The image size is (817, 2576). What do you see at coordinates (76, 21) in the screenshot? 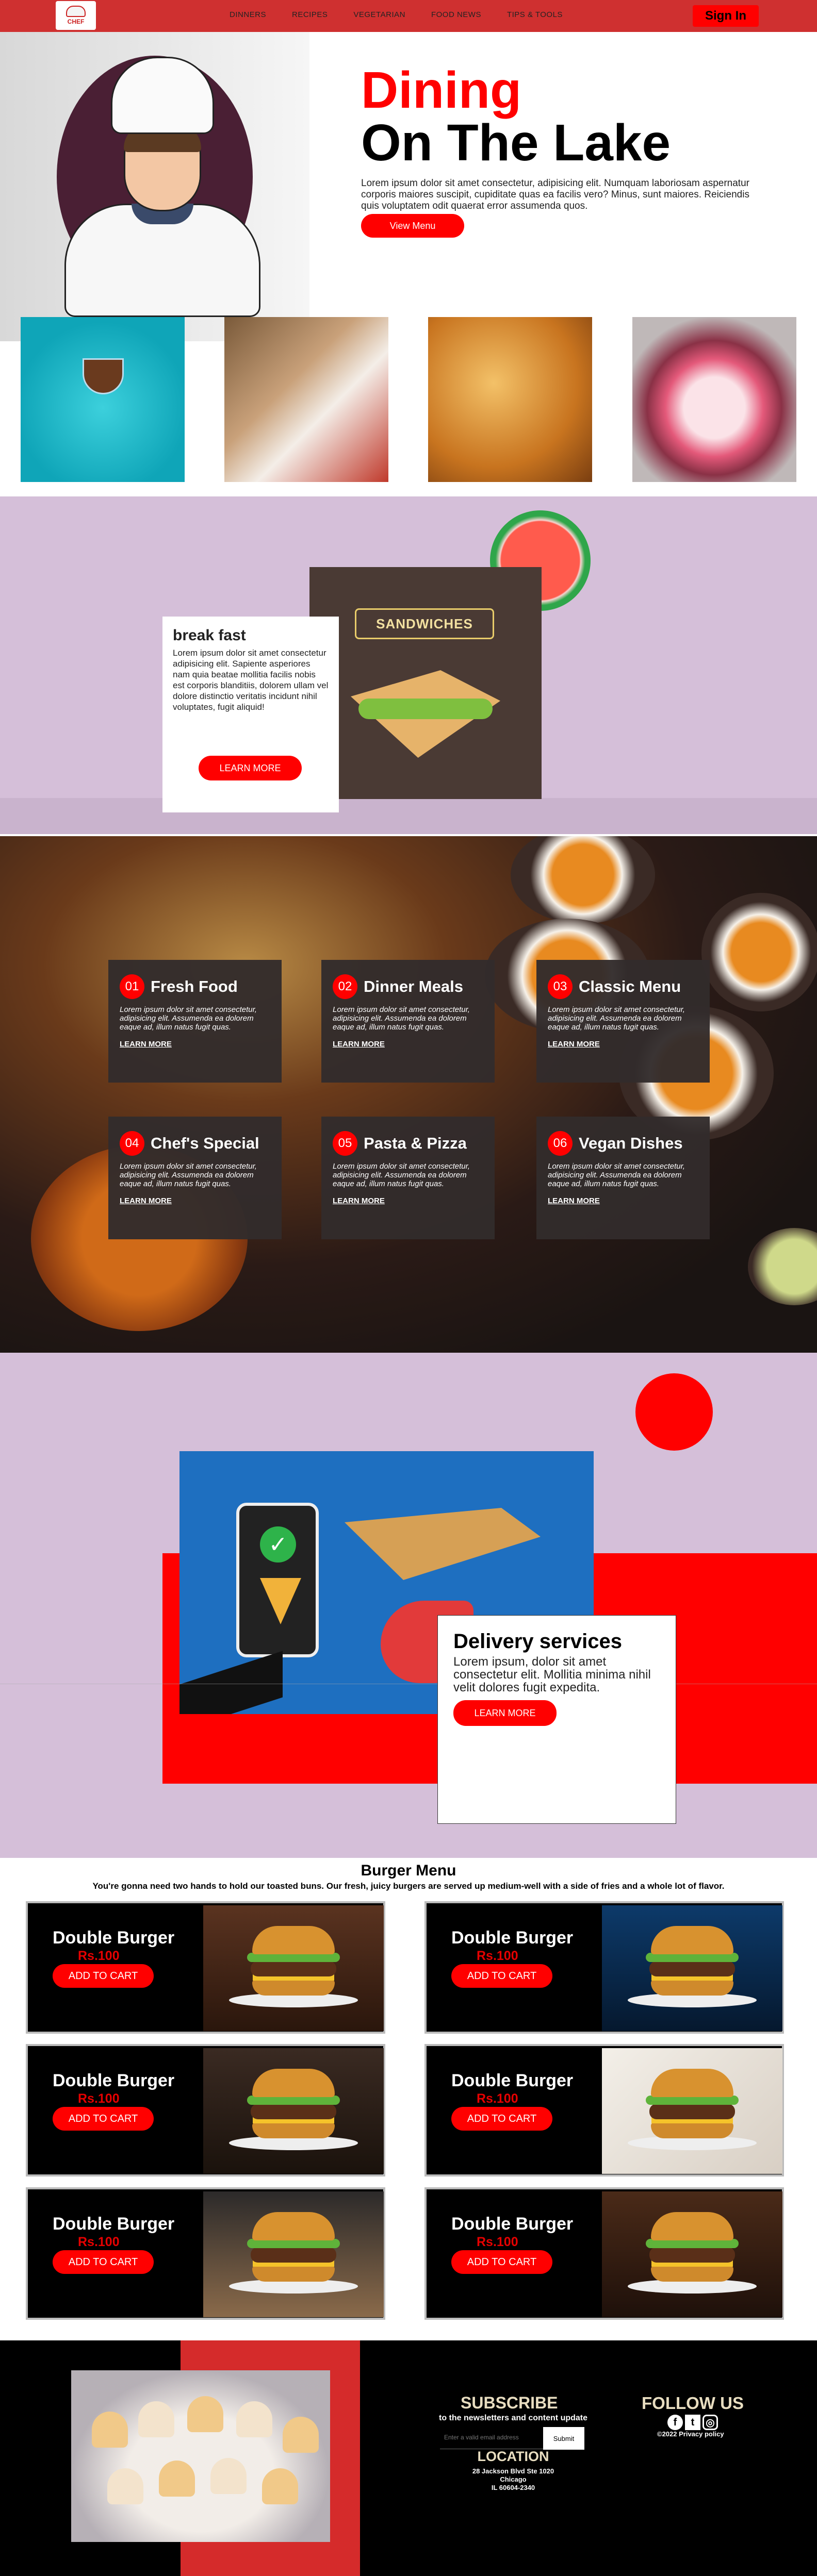
I see `logo-text: CHEF` at bounding box center [76, 21].